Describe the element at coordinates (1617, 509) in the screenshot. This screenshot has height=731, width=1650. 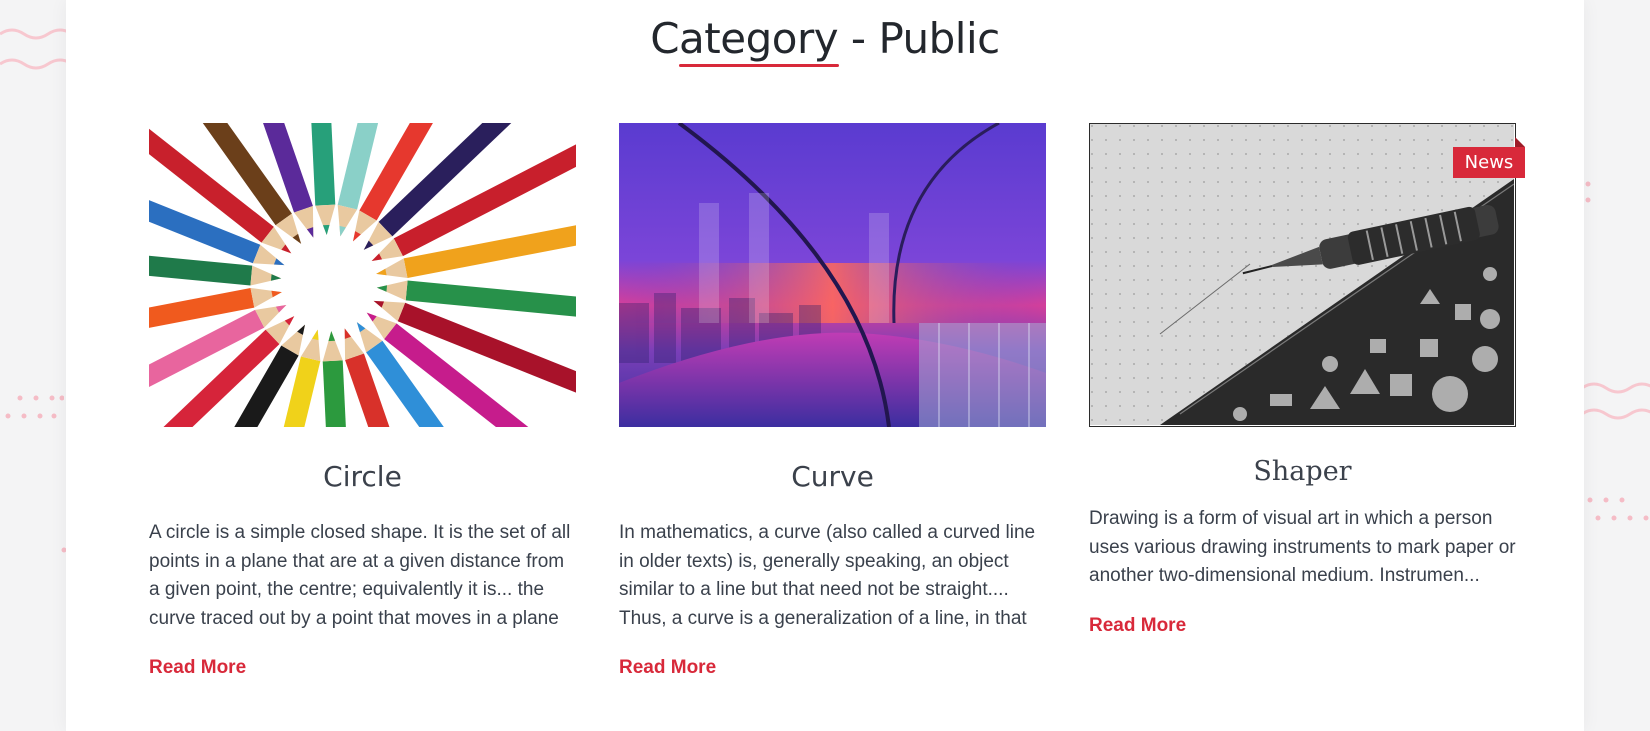
I see `decorative-dots-right` at that location.